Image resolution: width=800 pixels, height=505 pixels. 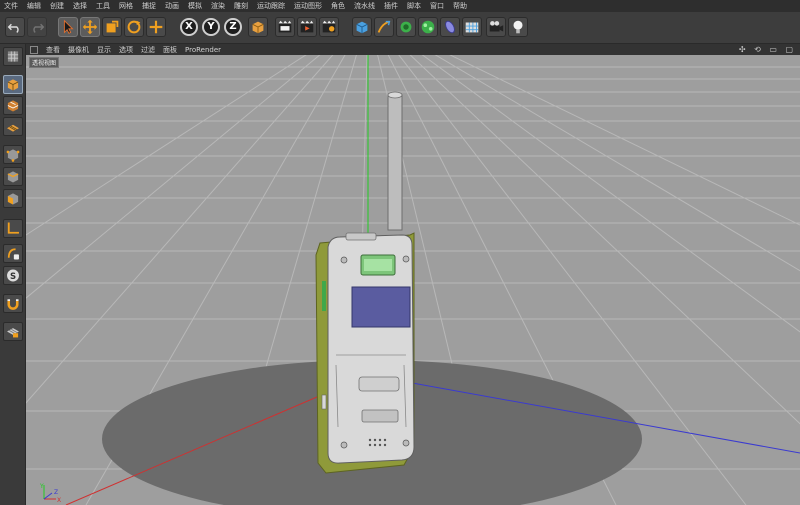 I want to click on camera-icon, so click(x=496, y=27).